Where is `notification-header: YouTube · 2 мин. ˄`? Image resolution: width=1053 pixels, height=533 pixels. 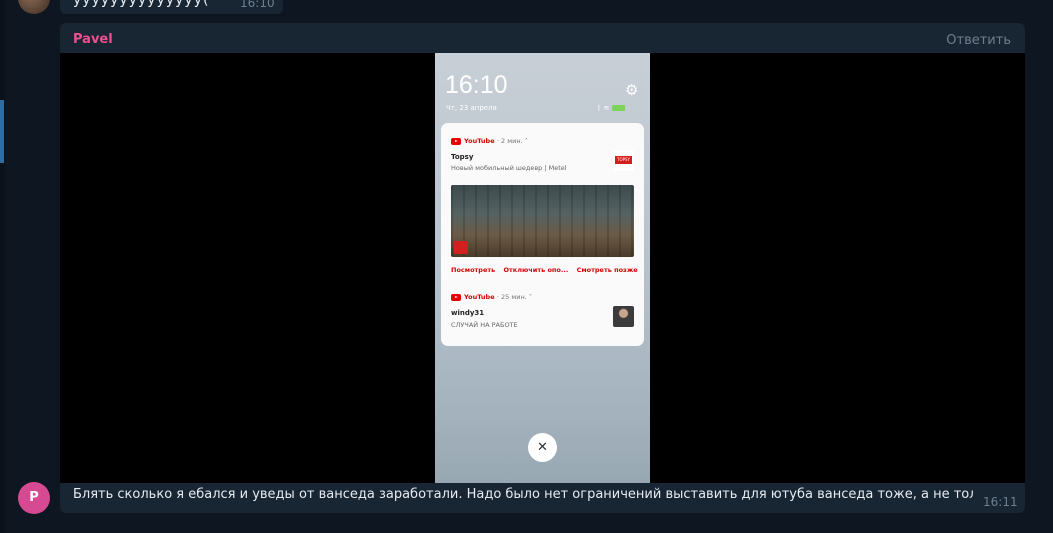 notification-header: YouTube · 2 мин. ˄ is located at coordinates (489, 141).